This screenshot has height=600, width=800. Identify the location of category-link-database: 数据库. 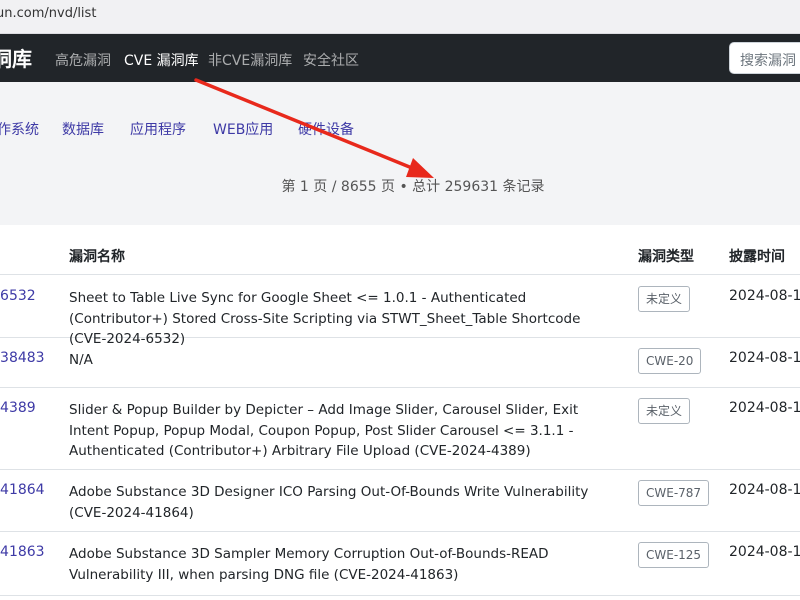
(83, 129).